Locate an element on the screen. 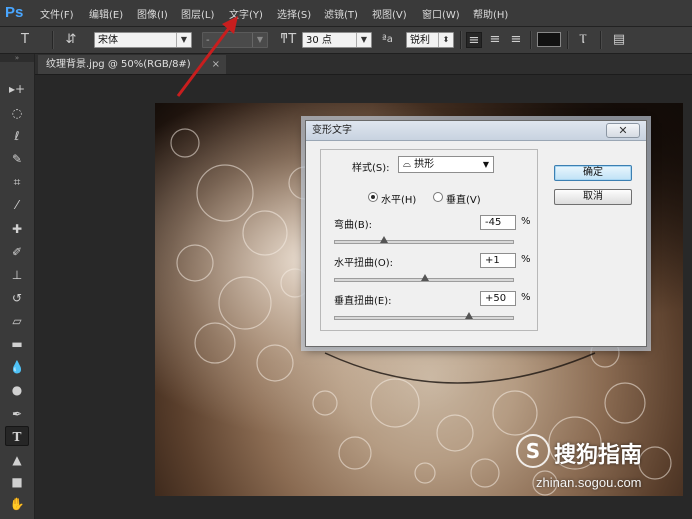 The width and height of the screenshot is (692, 519). style-value: 拱形 is located at coordinates (424, 164).